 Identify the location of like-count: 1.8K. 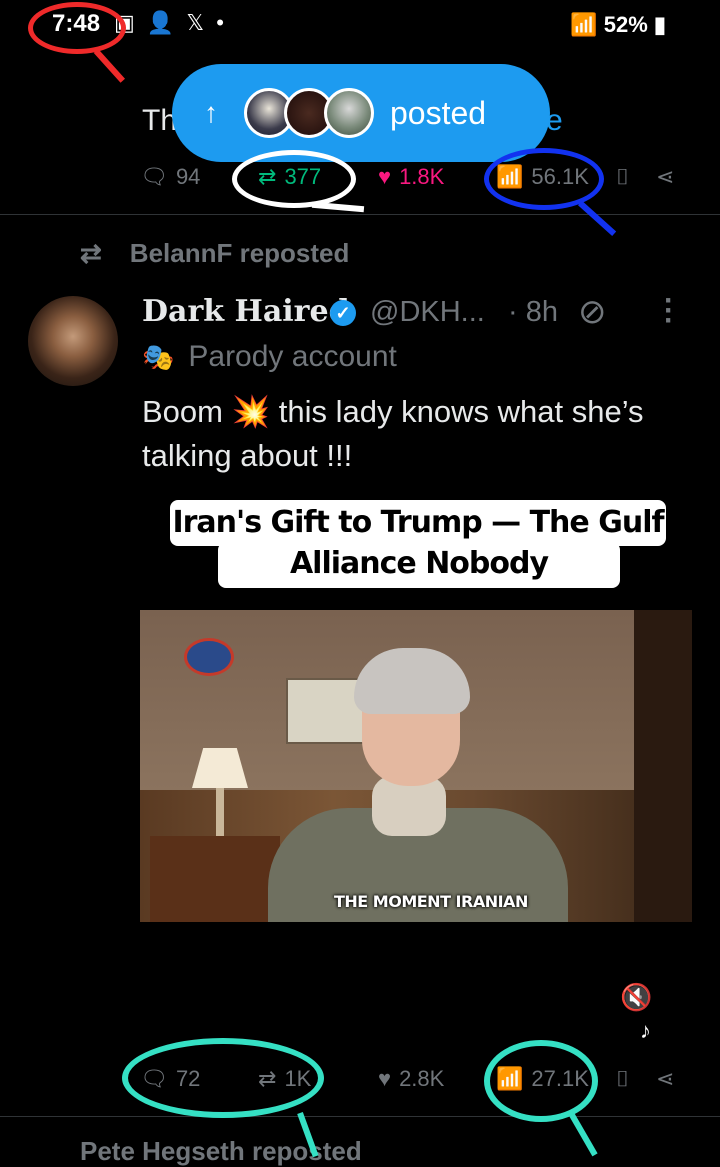
(422, 176).